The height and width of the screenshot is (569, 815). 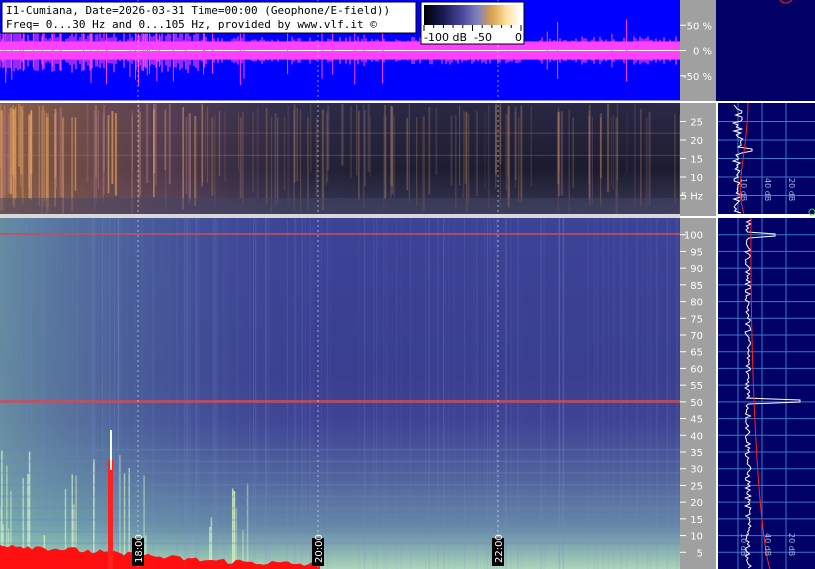 I want to click on spec-high-tick-label: 55, so click(x=696, y=386).